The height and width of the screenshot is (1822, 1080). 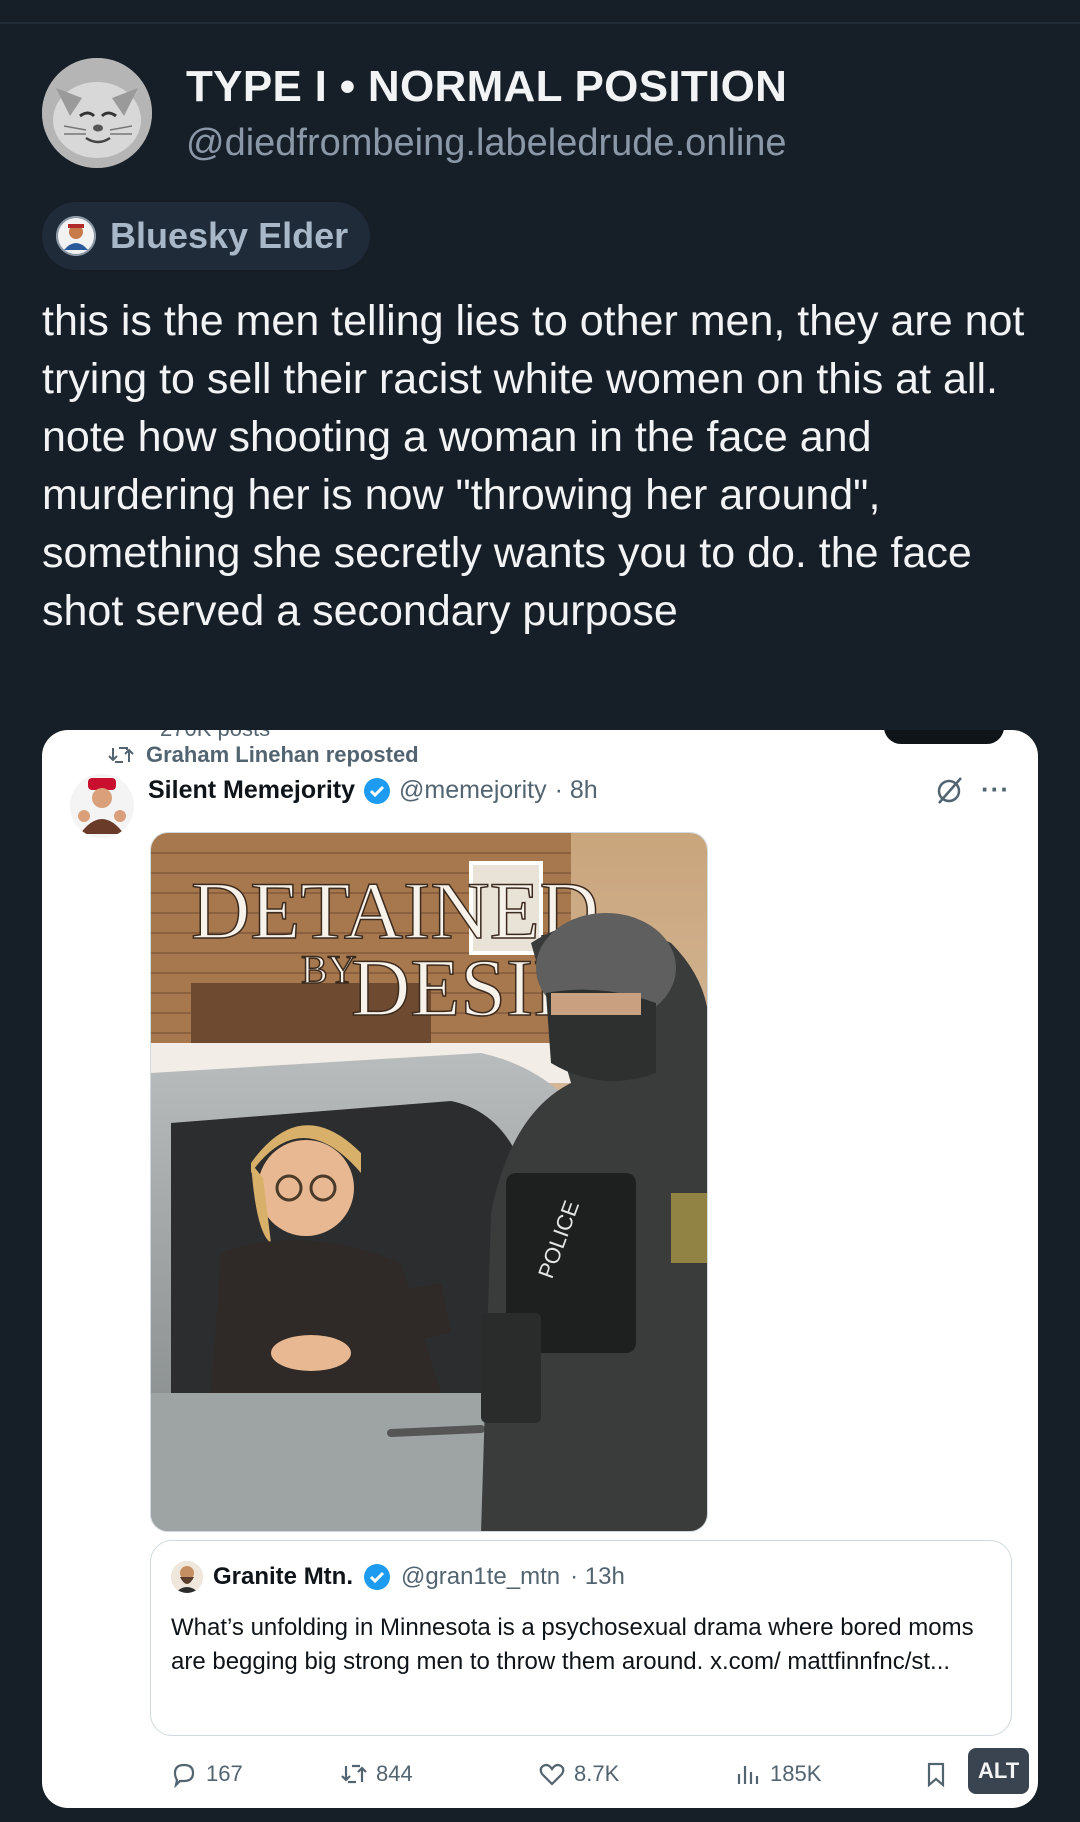 What do you see at coordinates (251, 790) in the screenshot?
I see `tweet-author-name: Silent Memejority` at bounding box center [251, 790].